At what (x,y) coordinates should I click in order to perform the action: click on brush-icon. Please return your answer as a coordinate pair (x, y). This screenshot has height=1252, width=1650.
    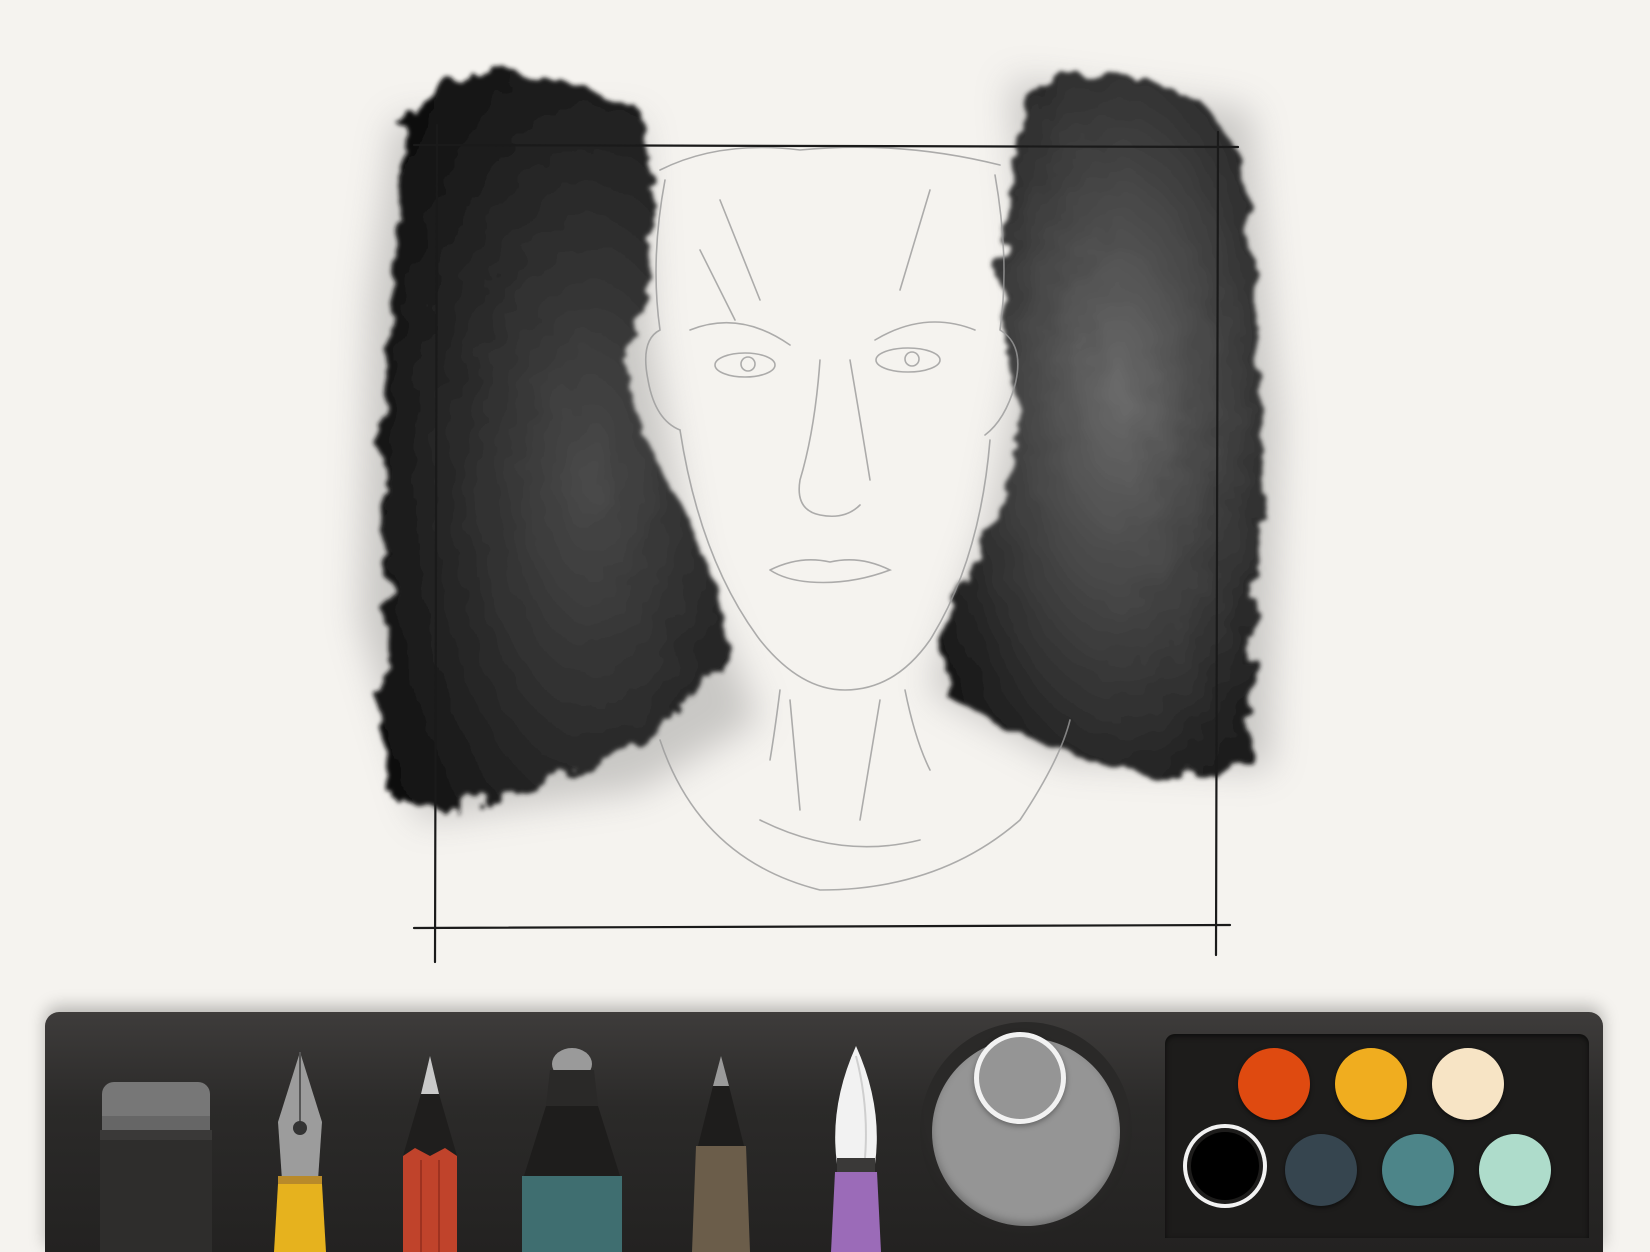
    Looking at the image, I should click on (856, 1149).